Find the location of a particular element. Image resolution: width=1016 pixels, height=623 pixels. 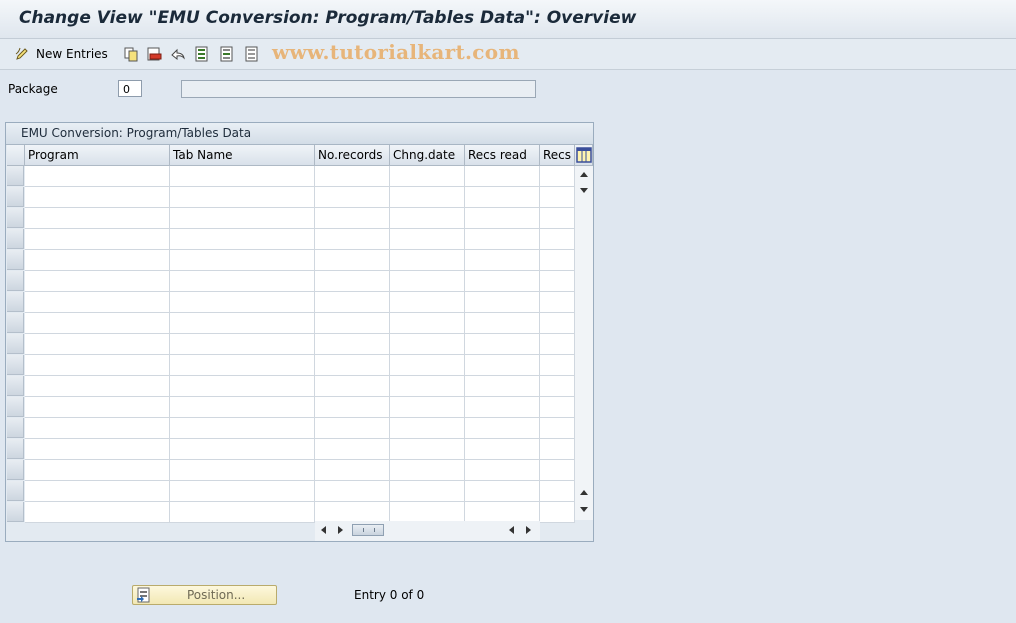

select-all-rows-header is located at coordinates (16, 155).